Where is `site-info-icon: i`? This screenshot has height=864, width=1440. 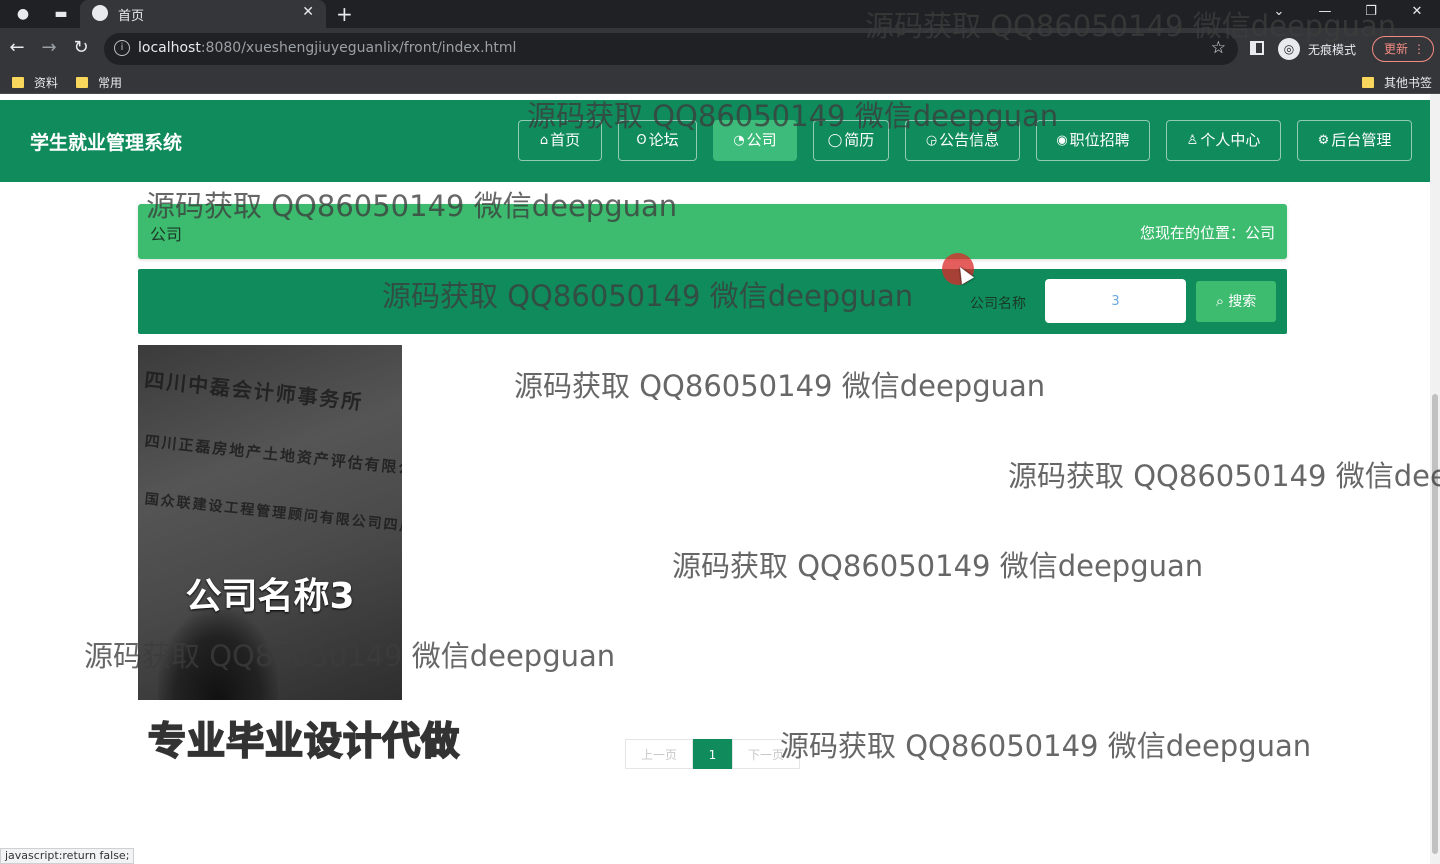
site-info-icon: i is located at coordinates (122, 48).